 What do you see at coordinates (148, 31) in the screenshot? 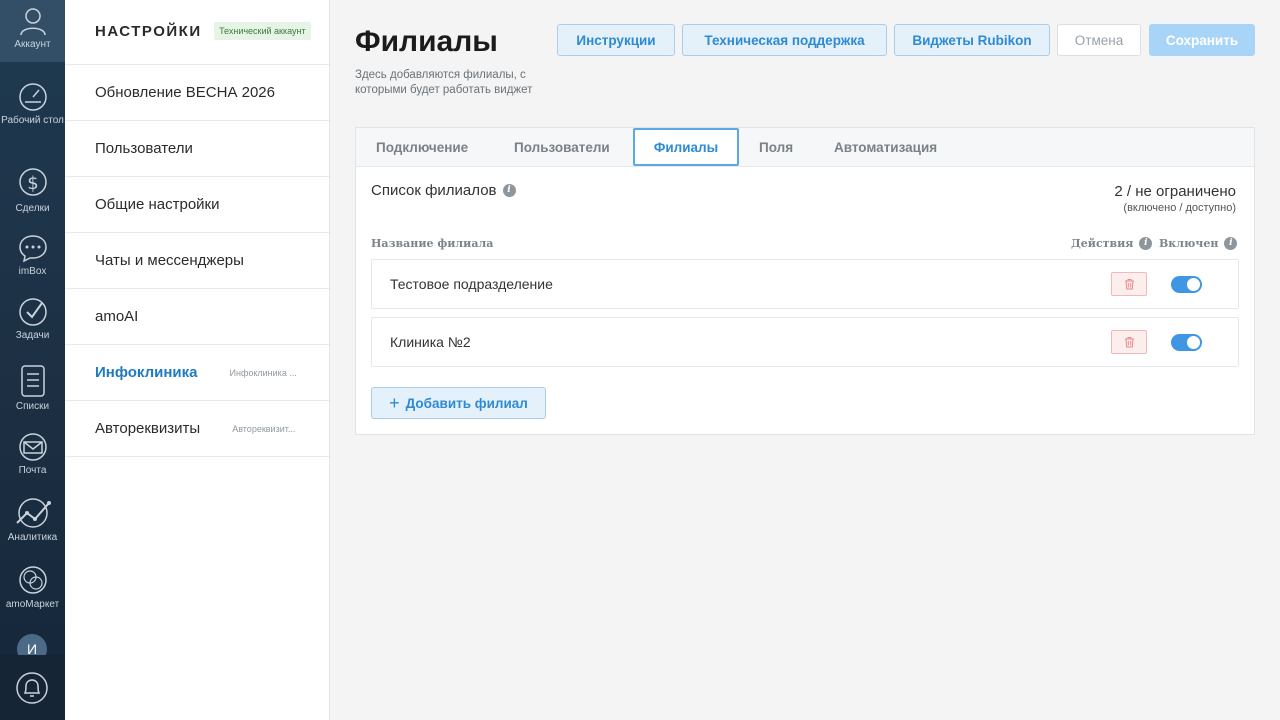
I see `sidebar-title: НАСТРОЙКИ` at bounding box center [148, 31].